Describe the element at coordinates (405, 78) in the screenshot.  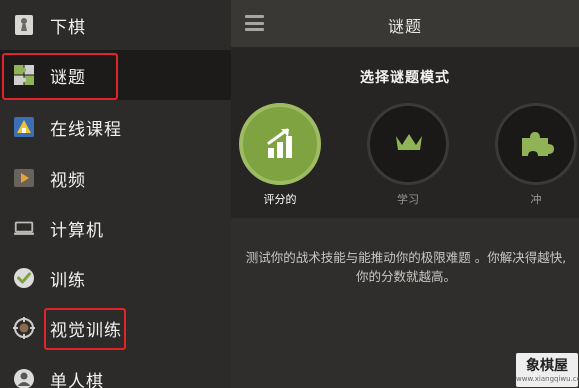
I see `mode-heading: 选择谜题模式` at that location.